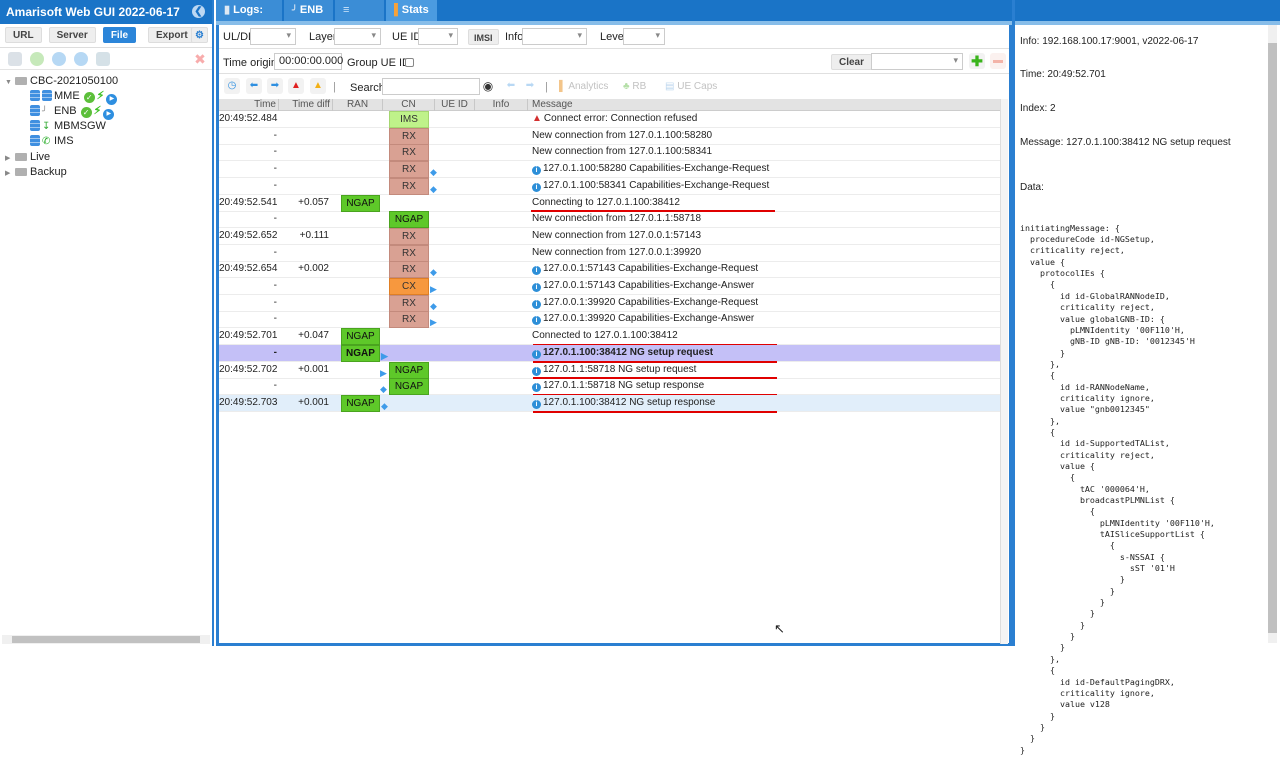 The width and height of the screenshot is (1280, 779). I want to click on imsi-button: IMSI, so click(483, 37).